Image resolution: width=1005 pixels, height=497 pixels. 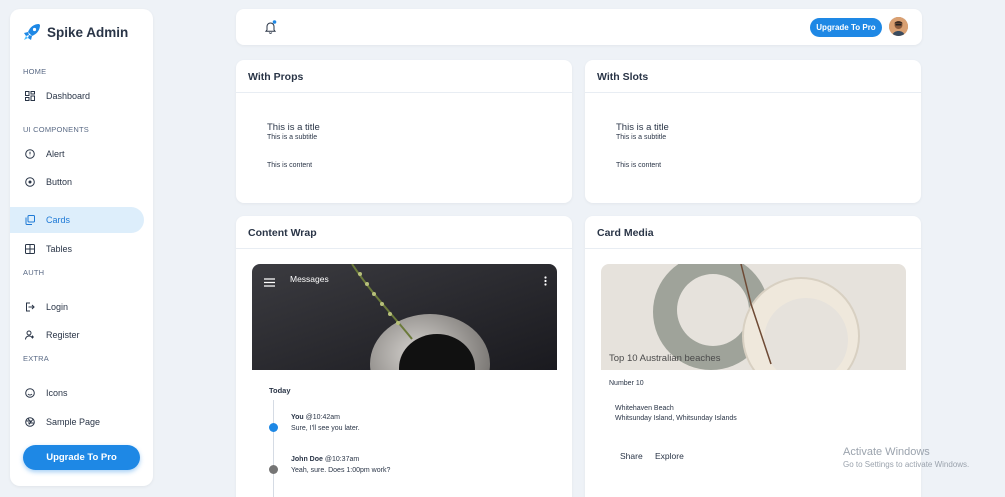 I want to click on brand-logo: Spike Admin, so click(x=75, y=32).